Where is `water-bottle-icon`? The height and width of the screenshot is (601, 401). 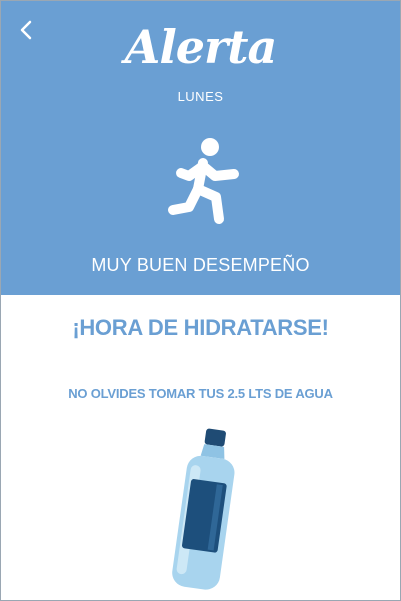
water-bottle-icon is located at coordinates (203, 509).